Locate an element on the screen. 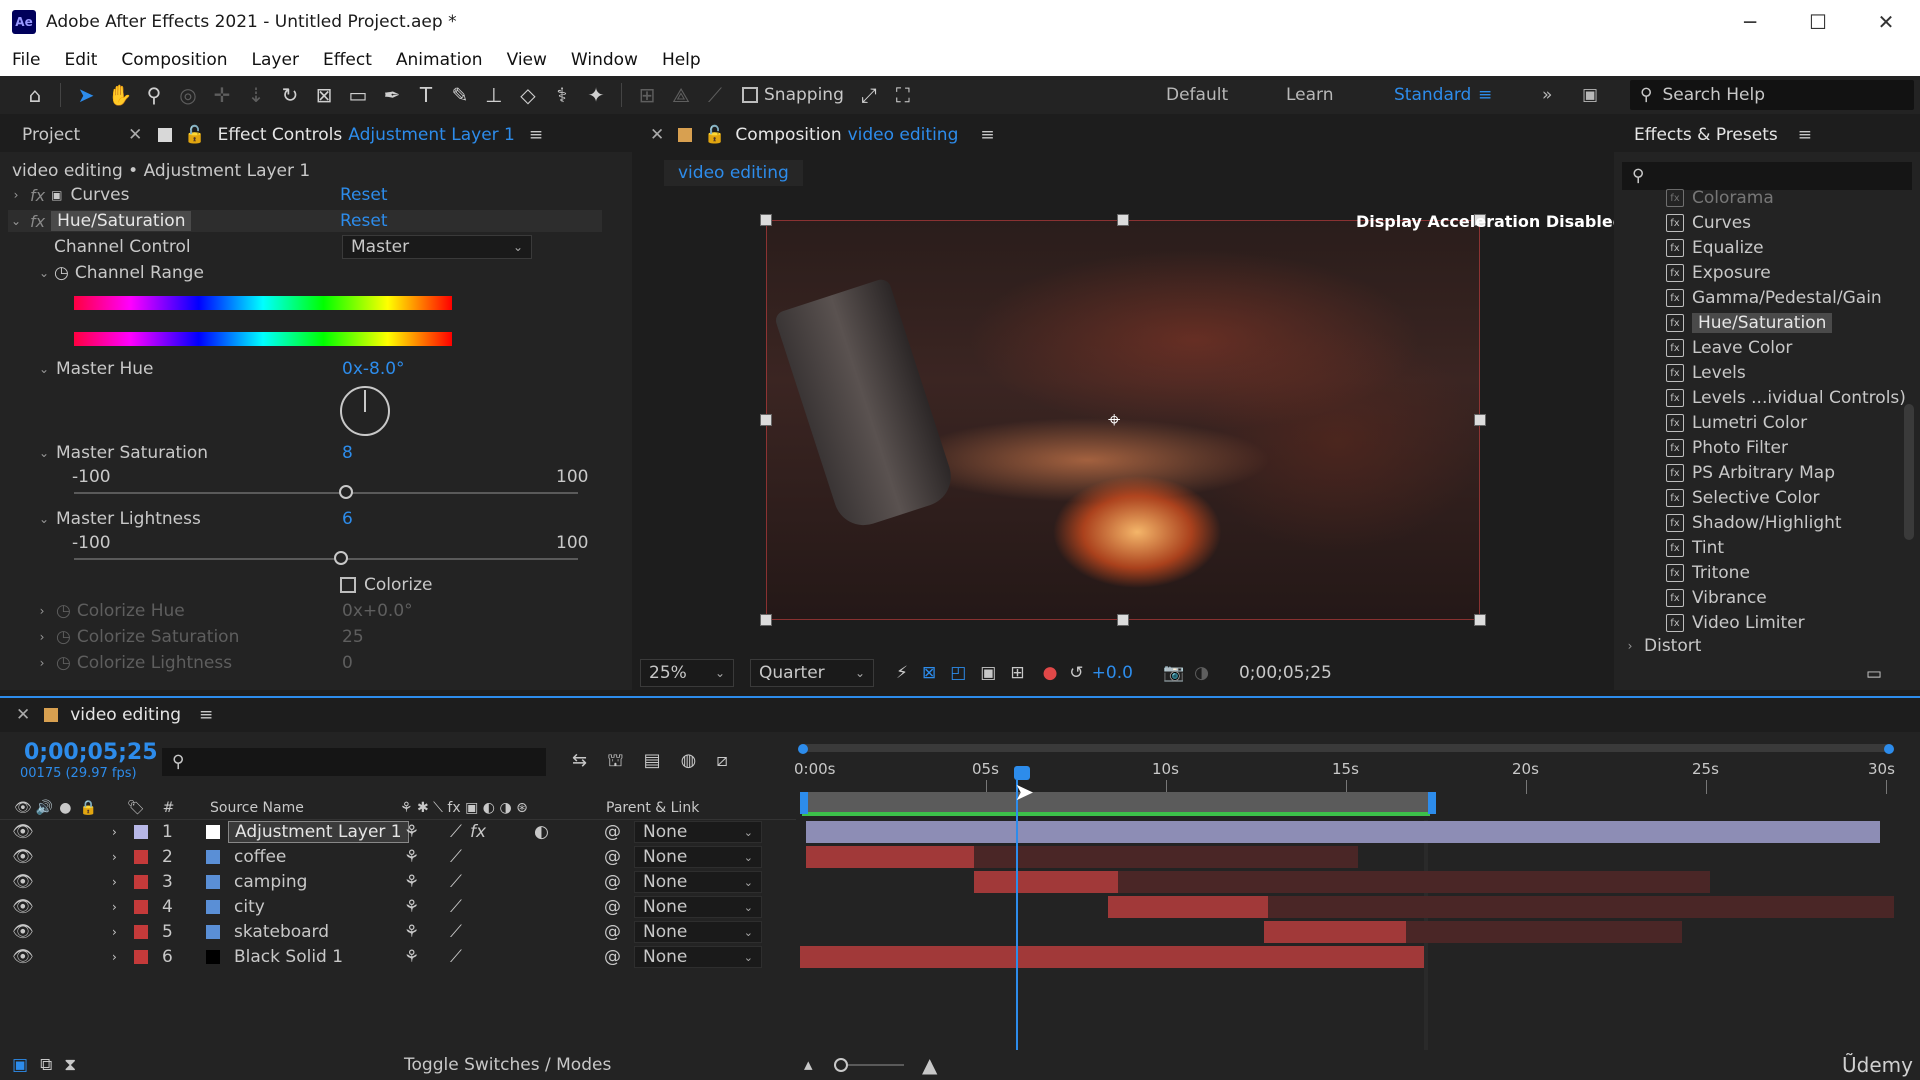 The width and height of the screenshot is (1920, 1080). colorize-checkbox is located at coordinates (348, 585).